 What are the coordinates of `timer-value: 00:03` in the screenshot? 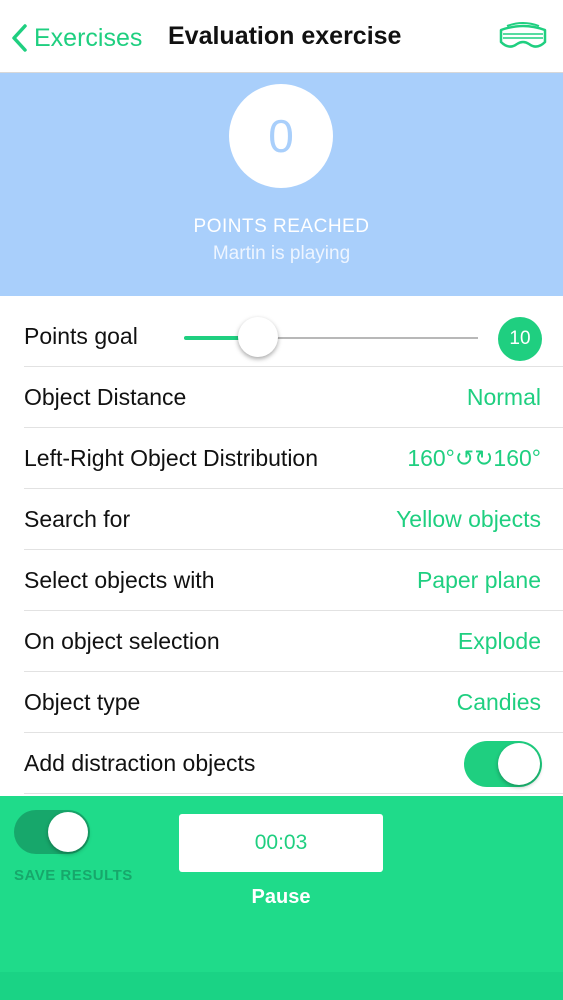 It's located at (281, 842).